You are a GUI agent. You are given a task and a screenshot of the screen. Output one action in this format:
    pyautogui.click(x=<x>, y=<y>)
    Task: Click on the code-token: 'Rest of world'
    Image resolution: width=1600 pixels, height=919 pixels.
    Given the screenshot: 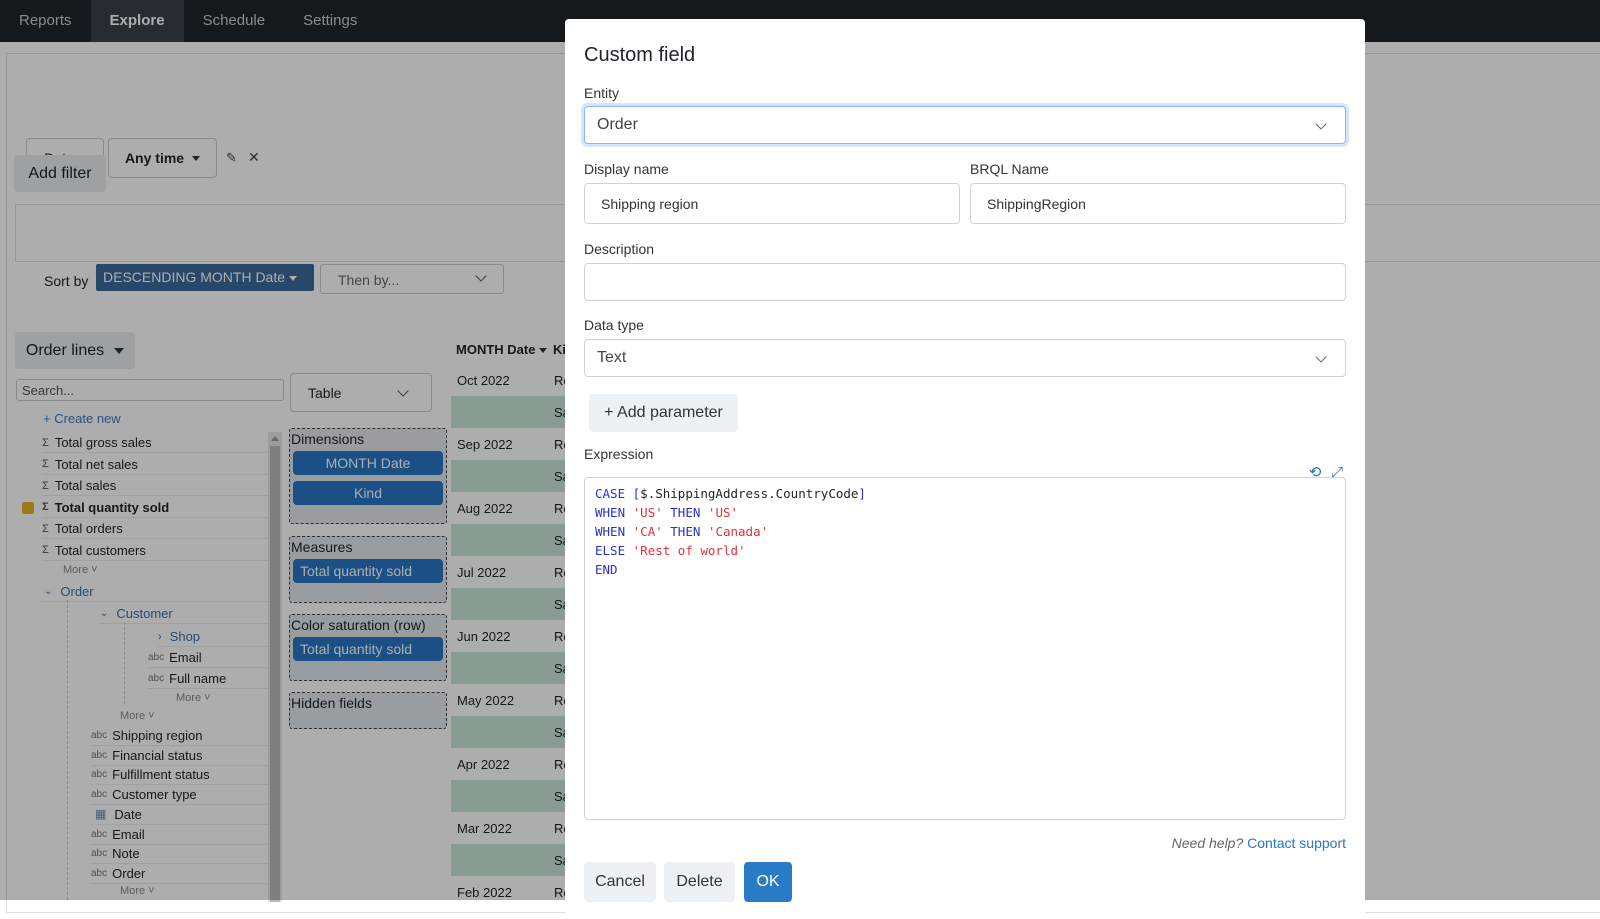 What is the action you would take?
    pyautogui.click(x=689, y=550)
    